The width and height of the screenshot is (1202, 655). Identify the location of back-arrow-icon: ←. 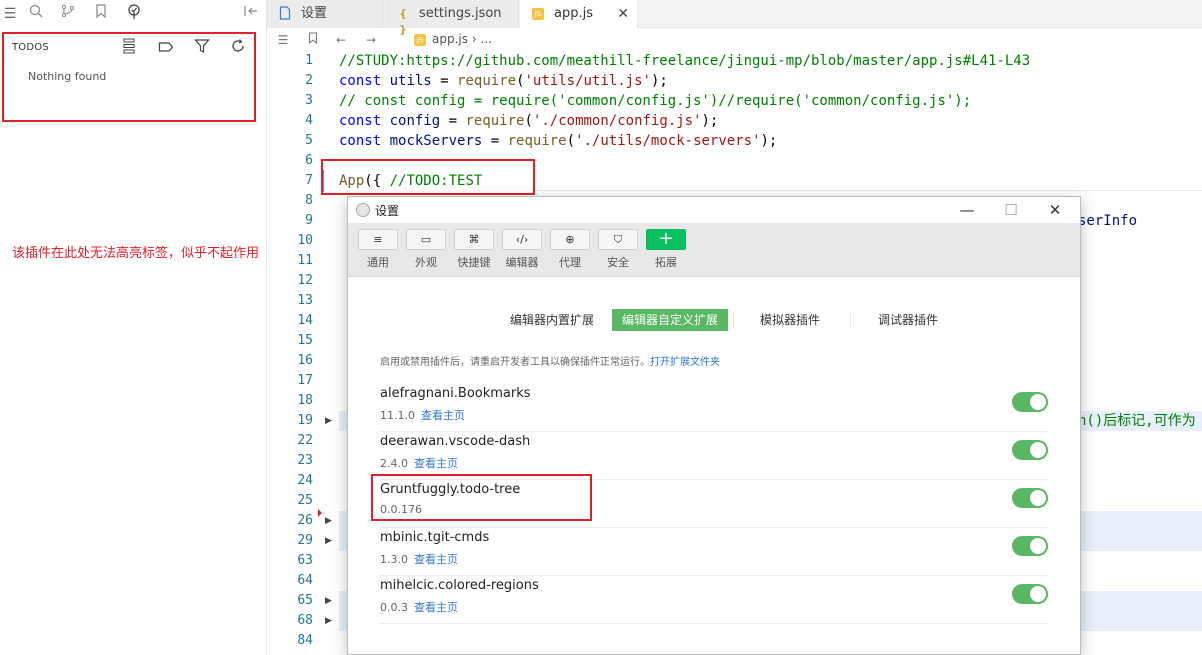
(341, 40).